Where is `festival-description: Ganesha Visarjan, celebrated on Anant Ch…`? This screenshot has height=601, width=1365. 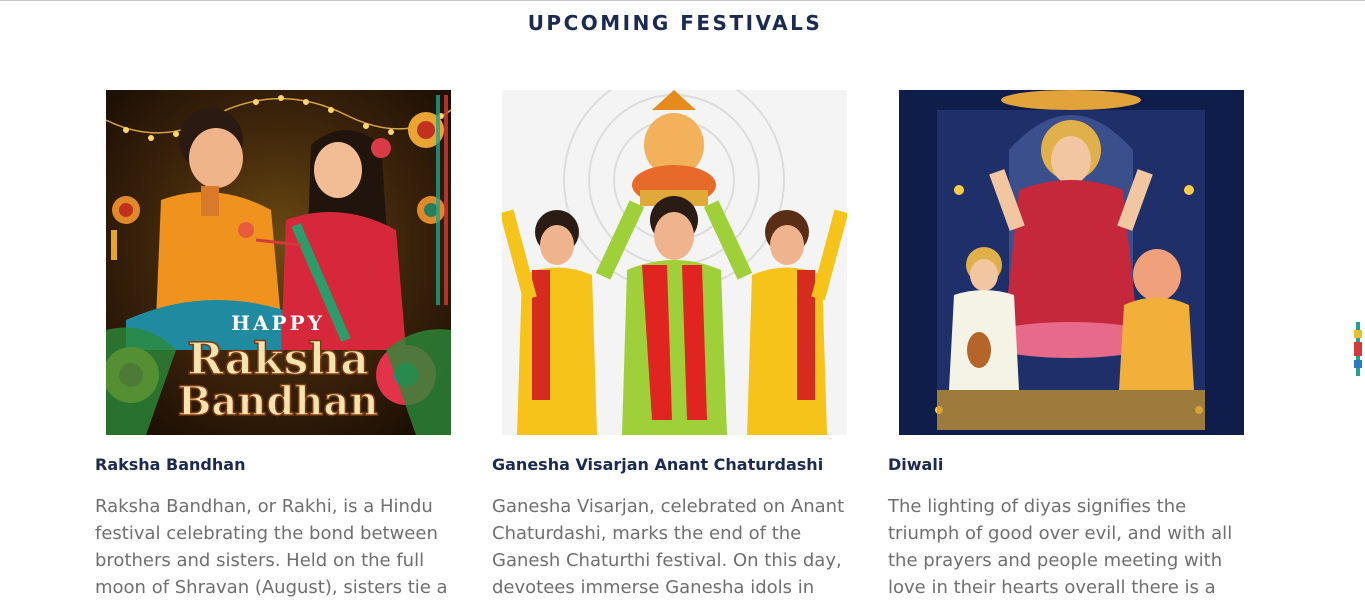
festival-description: Ganesha Visarjan, celebrated on Anant Ch… is located at coordinates (668, 547).